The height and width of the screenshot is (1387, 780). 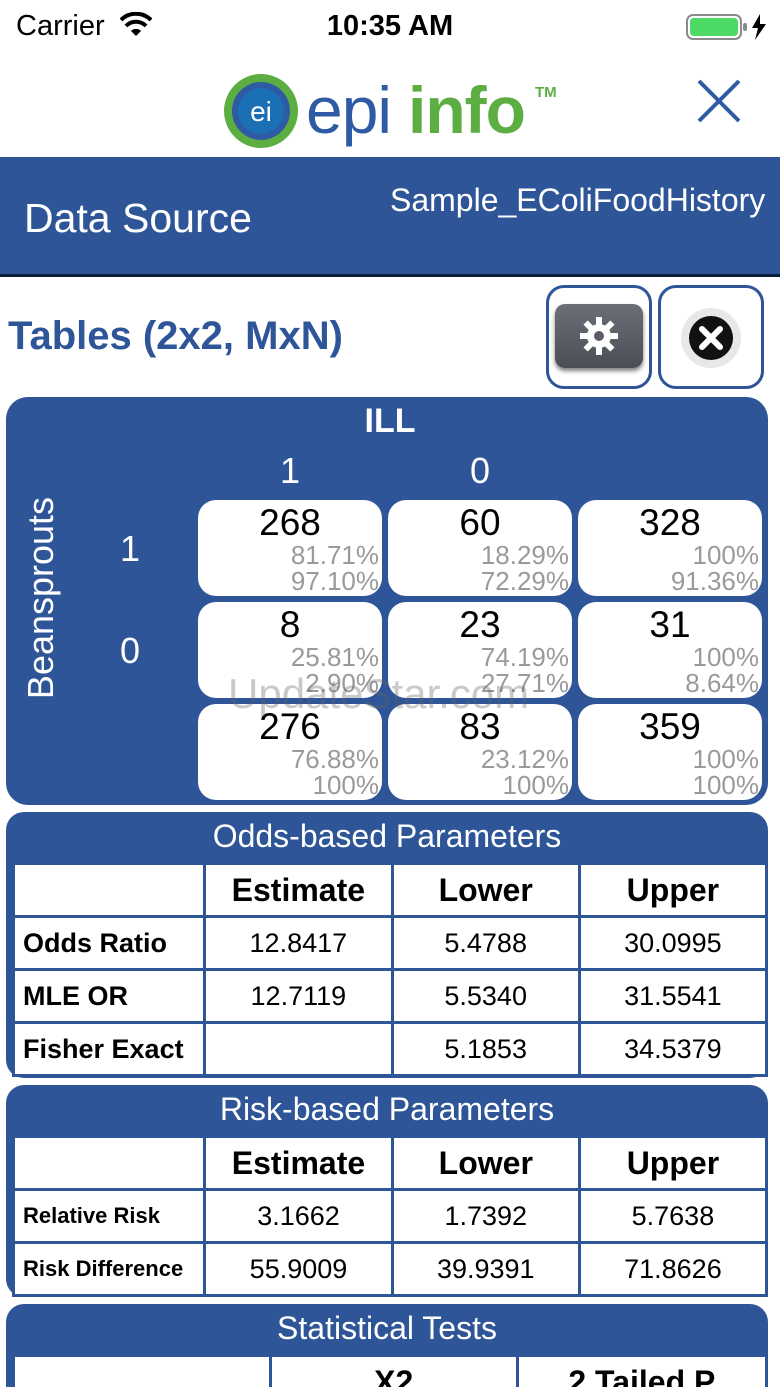 I want to click on clear-button, so click(x=711, y=337).